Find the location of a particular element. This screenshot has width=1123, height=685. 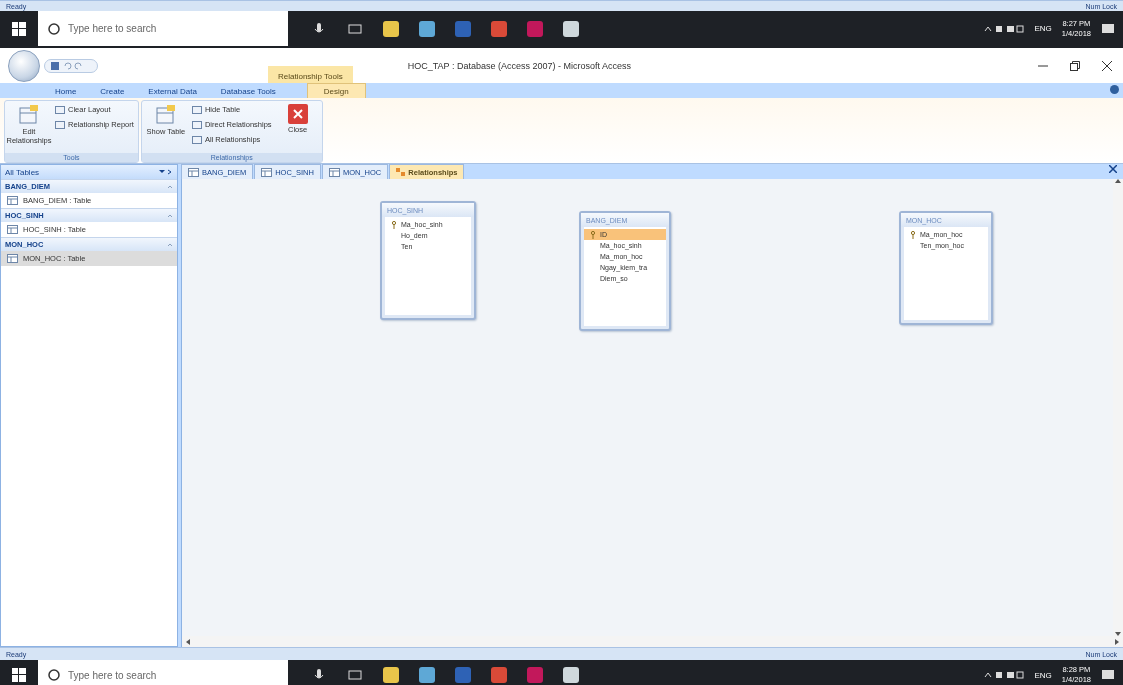

left-arrow-icon is located at coordinates (188, 641).